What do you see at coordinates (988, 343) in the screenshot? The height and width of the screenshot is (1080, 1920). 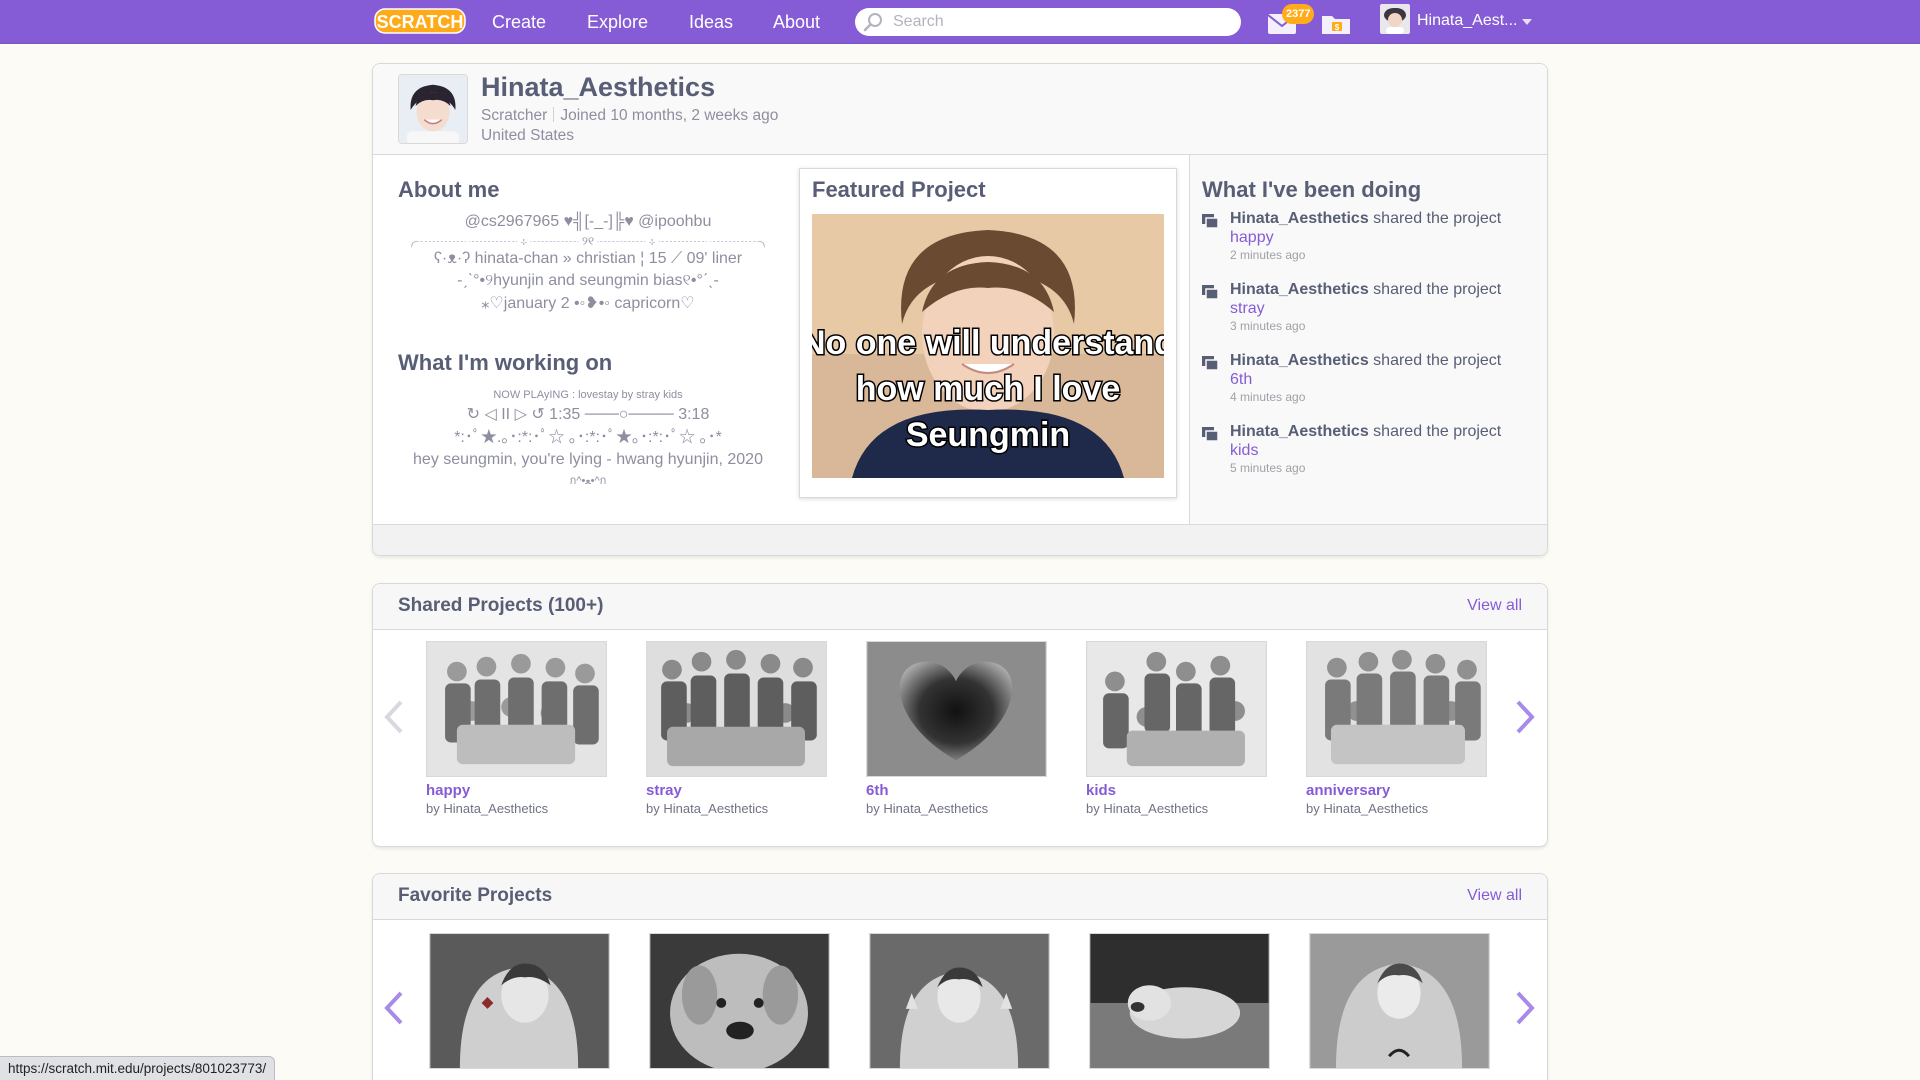 I see `featured-caption-line: No one will understand` at bounding box center [988, 343].